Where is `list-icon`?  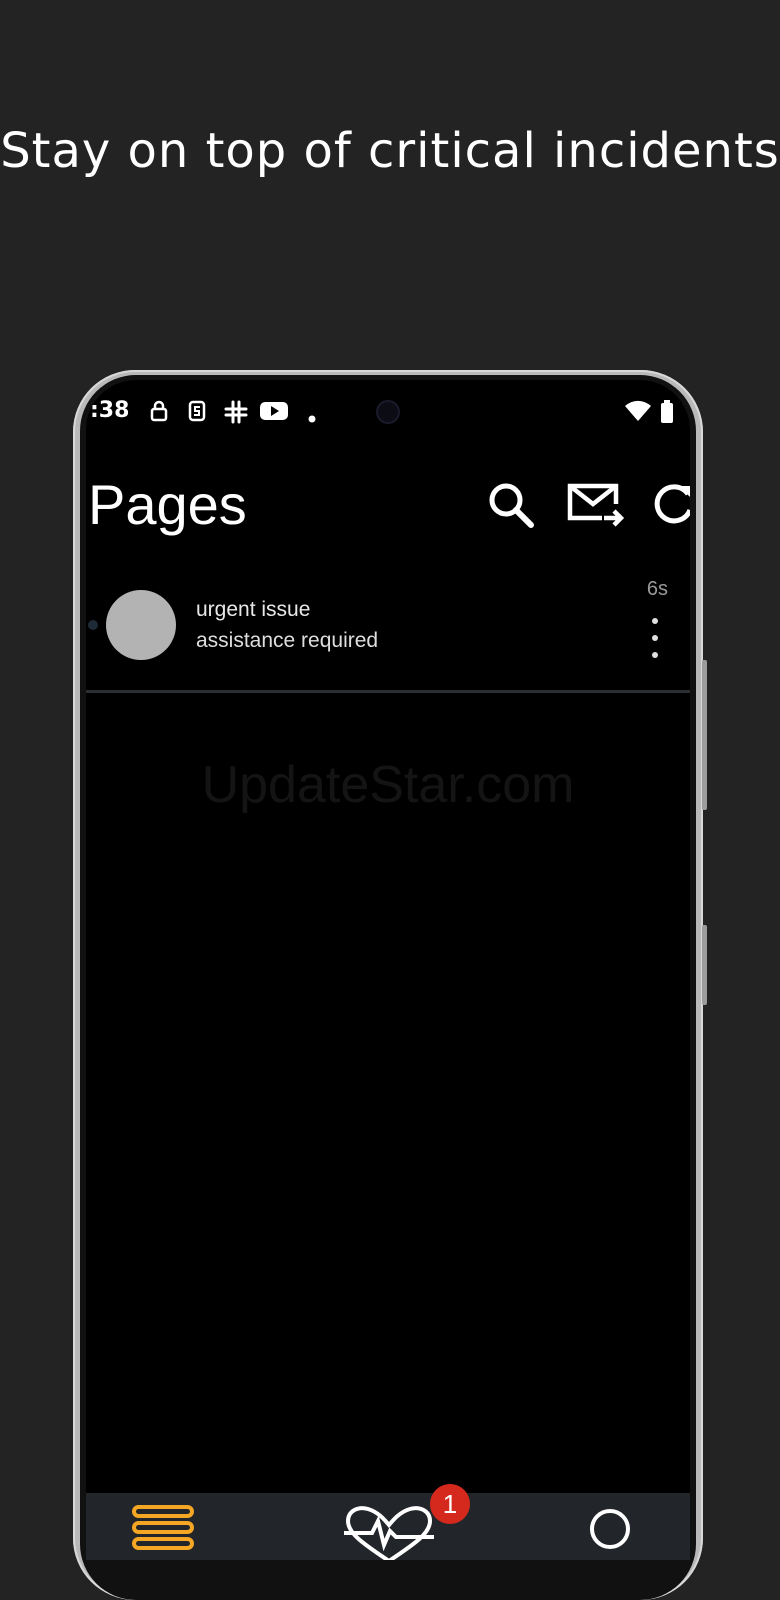
list-icon is located at coordinates (163, 1527).